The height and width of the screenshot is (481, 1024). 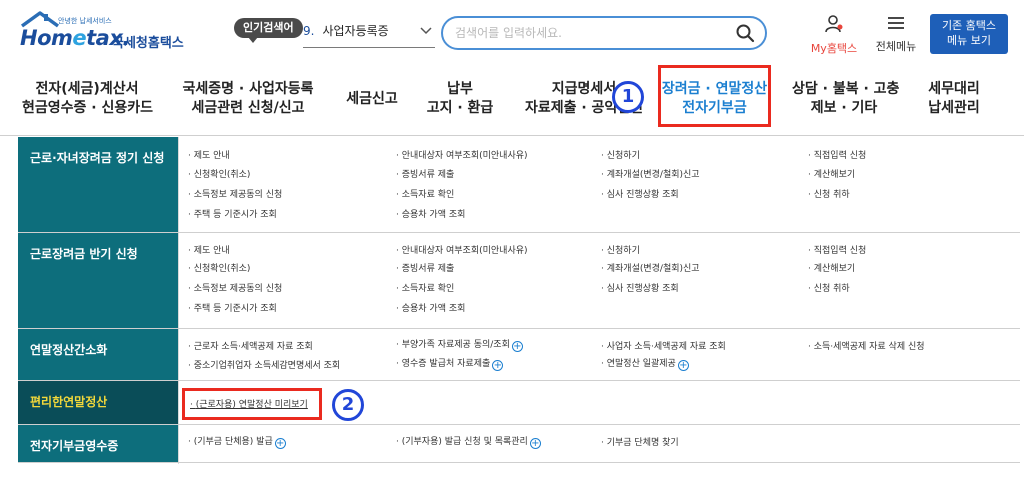 What do you see at coordinates (464, 442) in the screenshot?
I see `submenu-link-label: (기부자용) 발급 신청 및 목록관리` at bounding box center [464, 442].